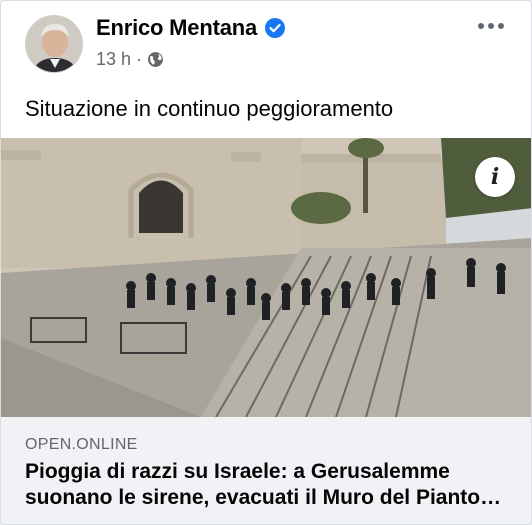 The width and height of the screenshot is (532, 525). I want to click on post-message: Situazione in continuo peggioramento, so click(209, 108).